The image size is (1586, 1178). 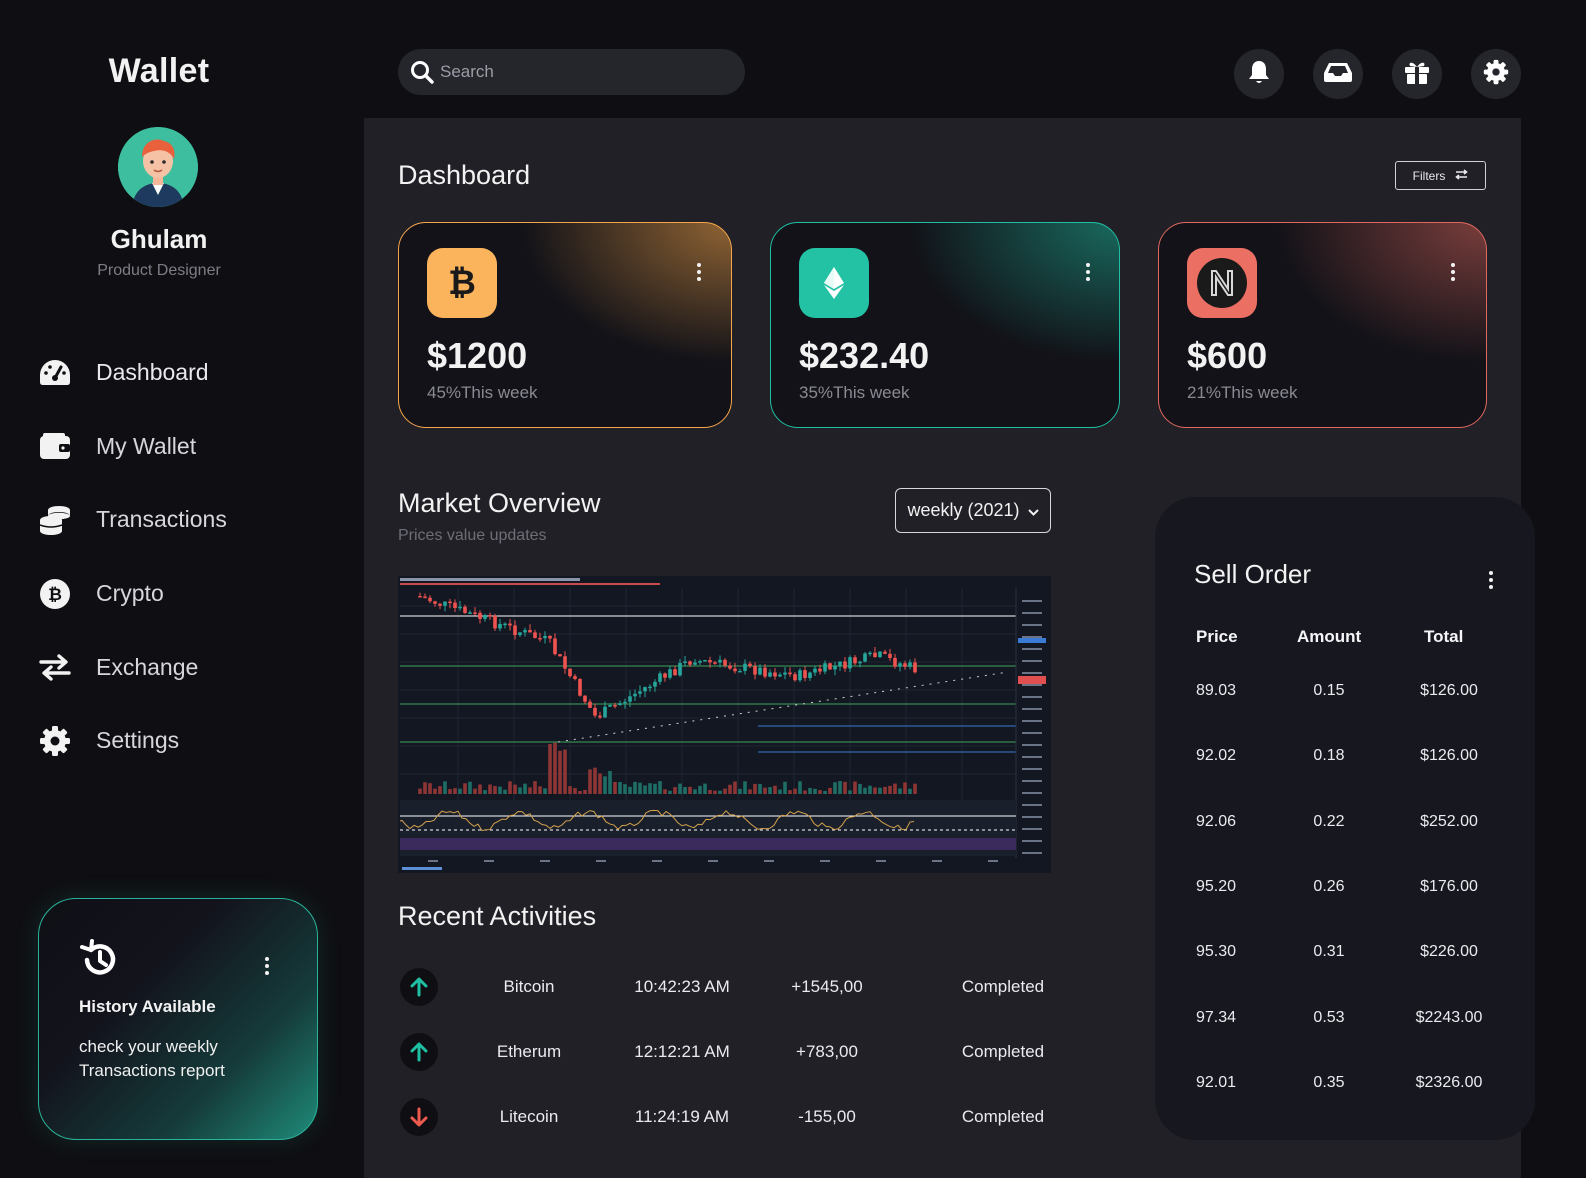 What do you see at coordinates (1429, 175) in the screenshot?
I see `filters-label: Filters` at bounding box center [1429, 175].